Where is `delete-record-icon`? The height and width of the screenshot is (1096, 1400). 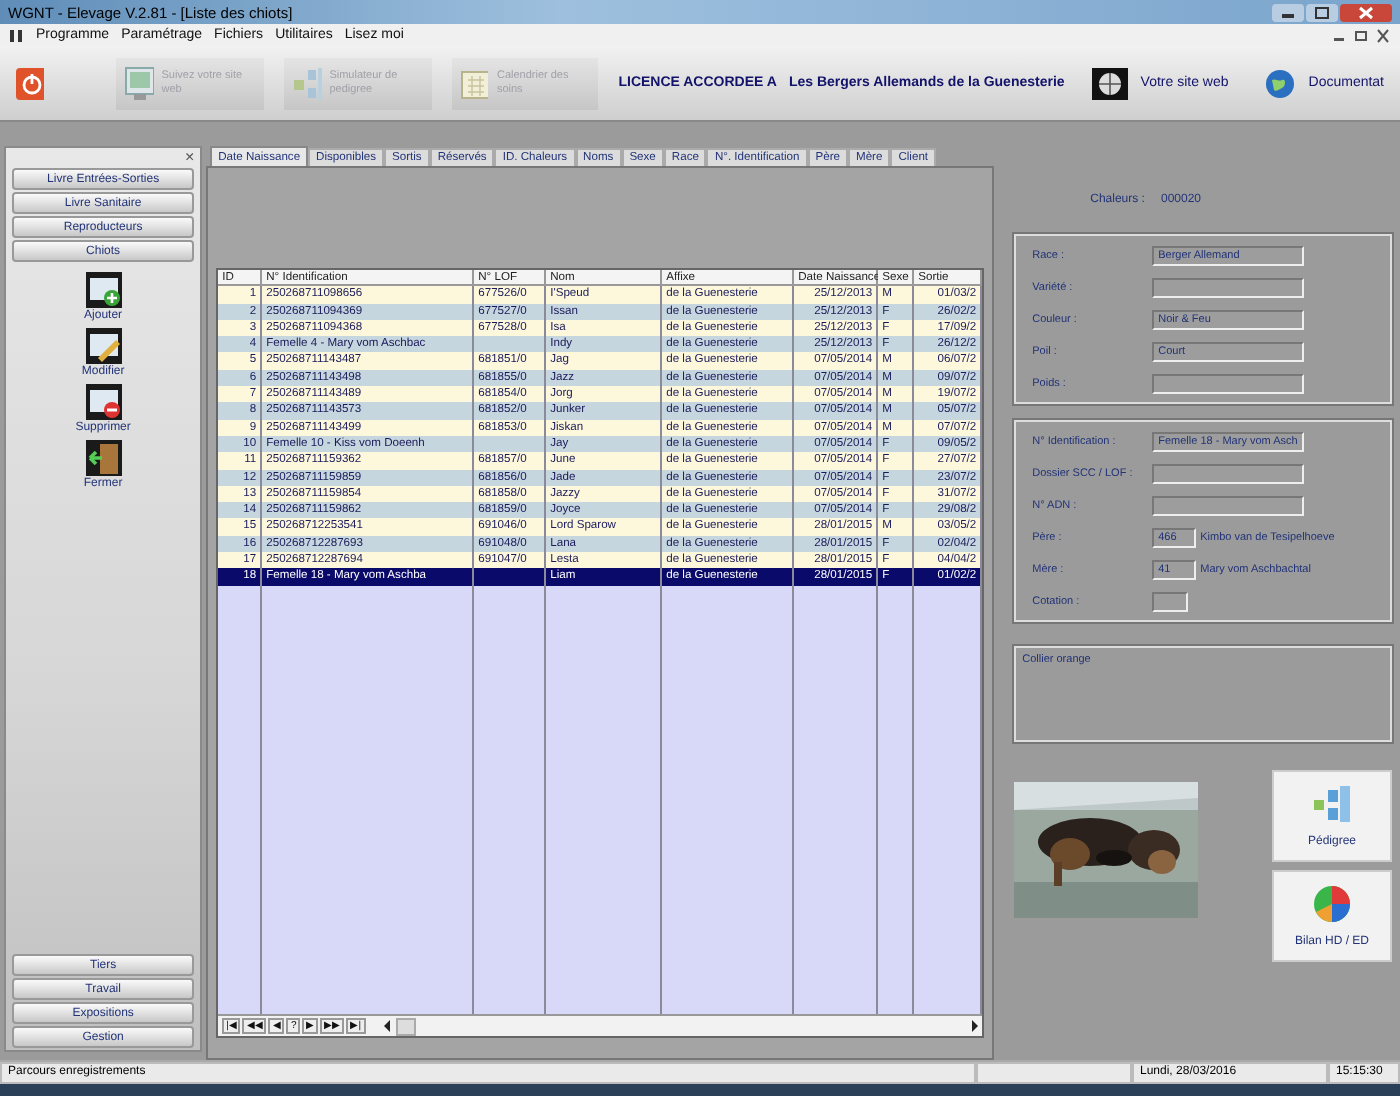
delete-record-icon is located at coordinates (103, 402).